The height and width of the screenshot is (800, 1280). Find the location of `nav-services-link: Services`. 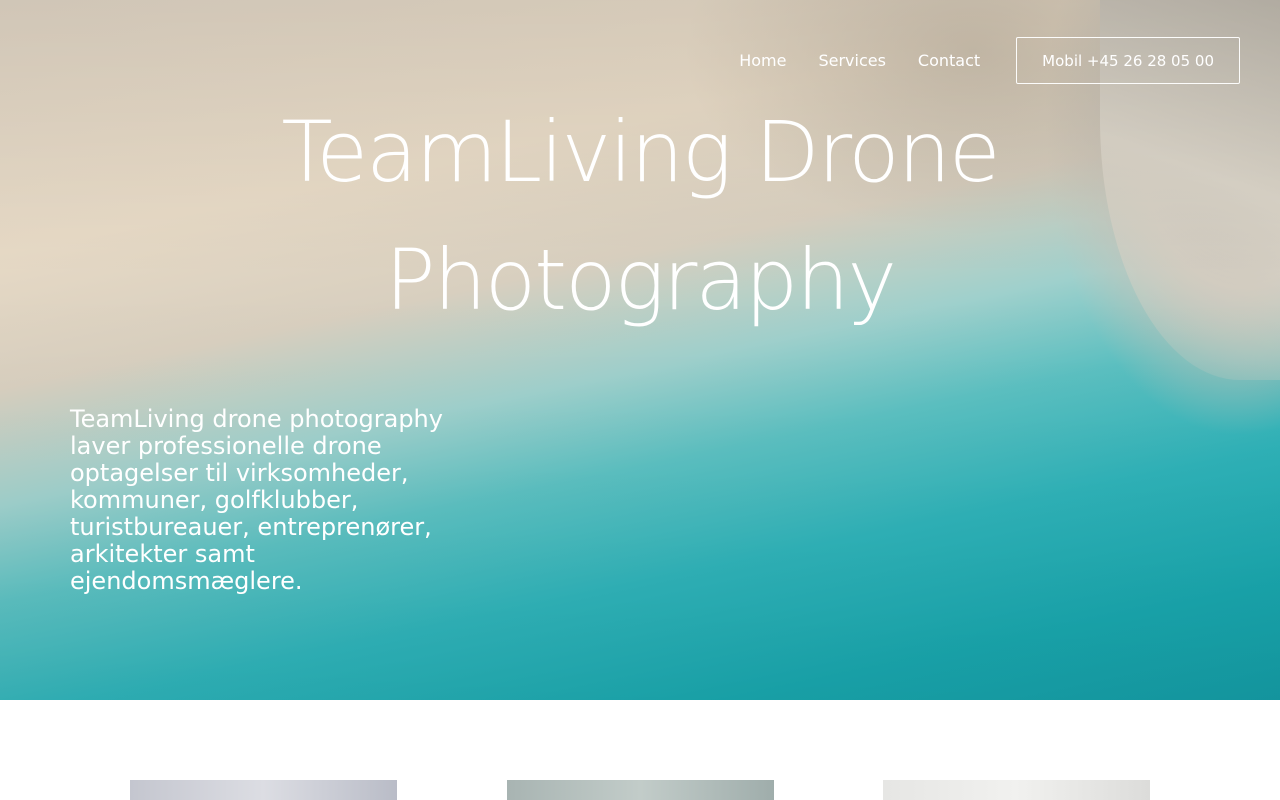

nav-services-link: Services is located at coordinates (851, 60).